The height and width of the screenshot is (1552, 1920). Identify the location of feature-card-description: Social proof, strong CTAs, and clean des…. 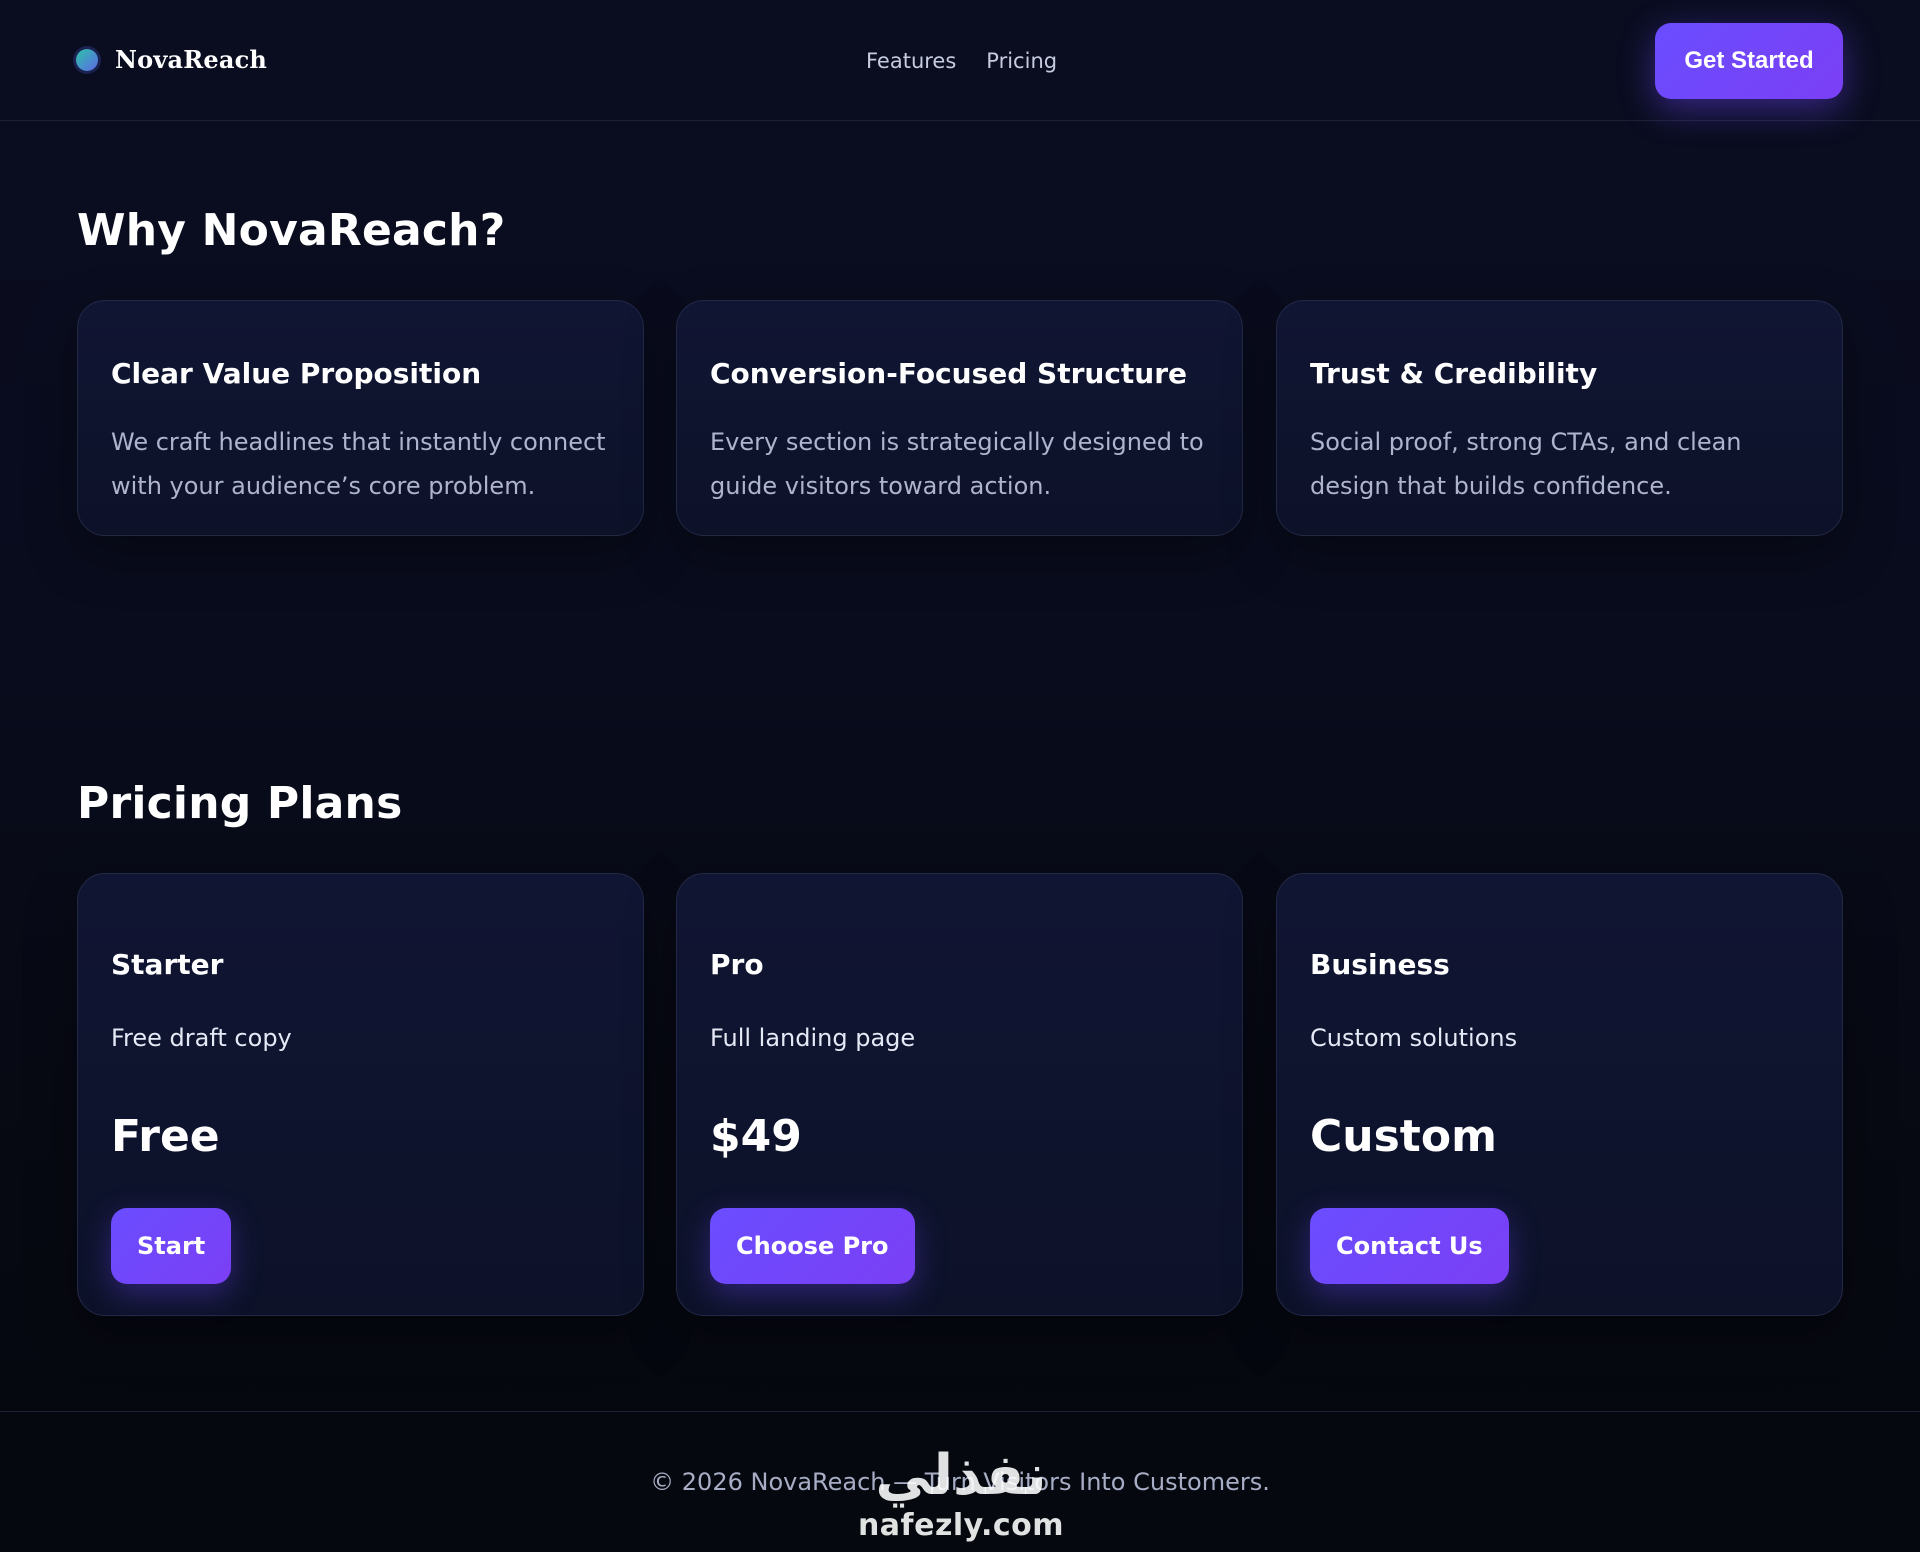
(1526, 464).